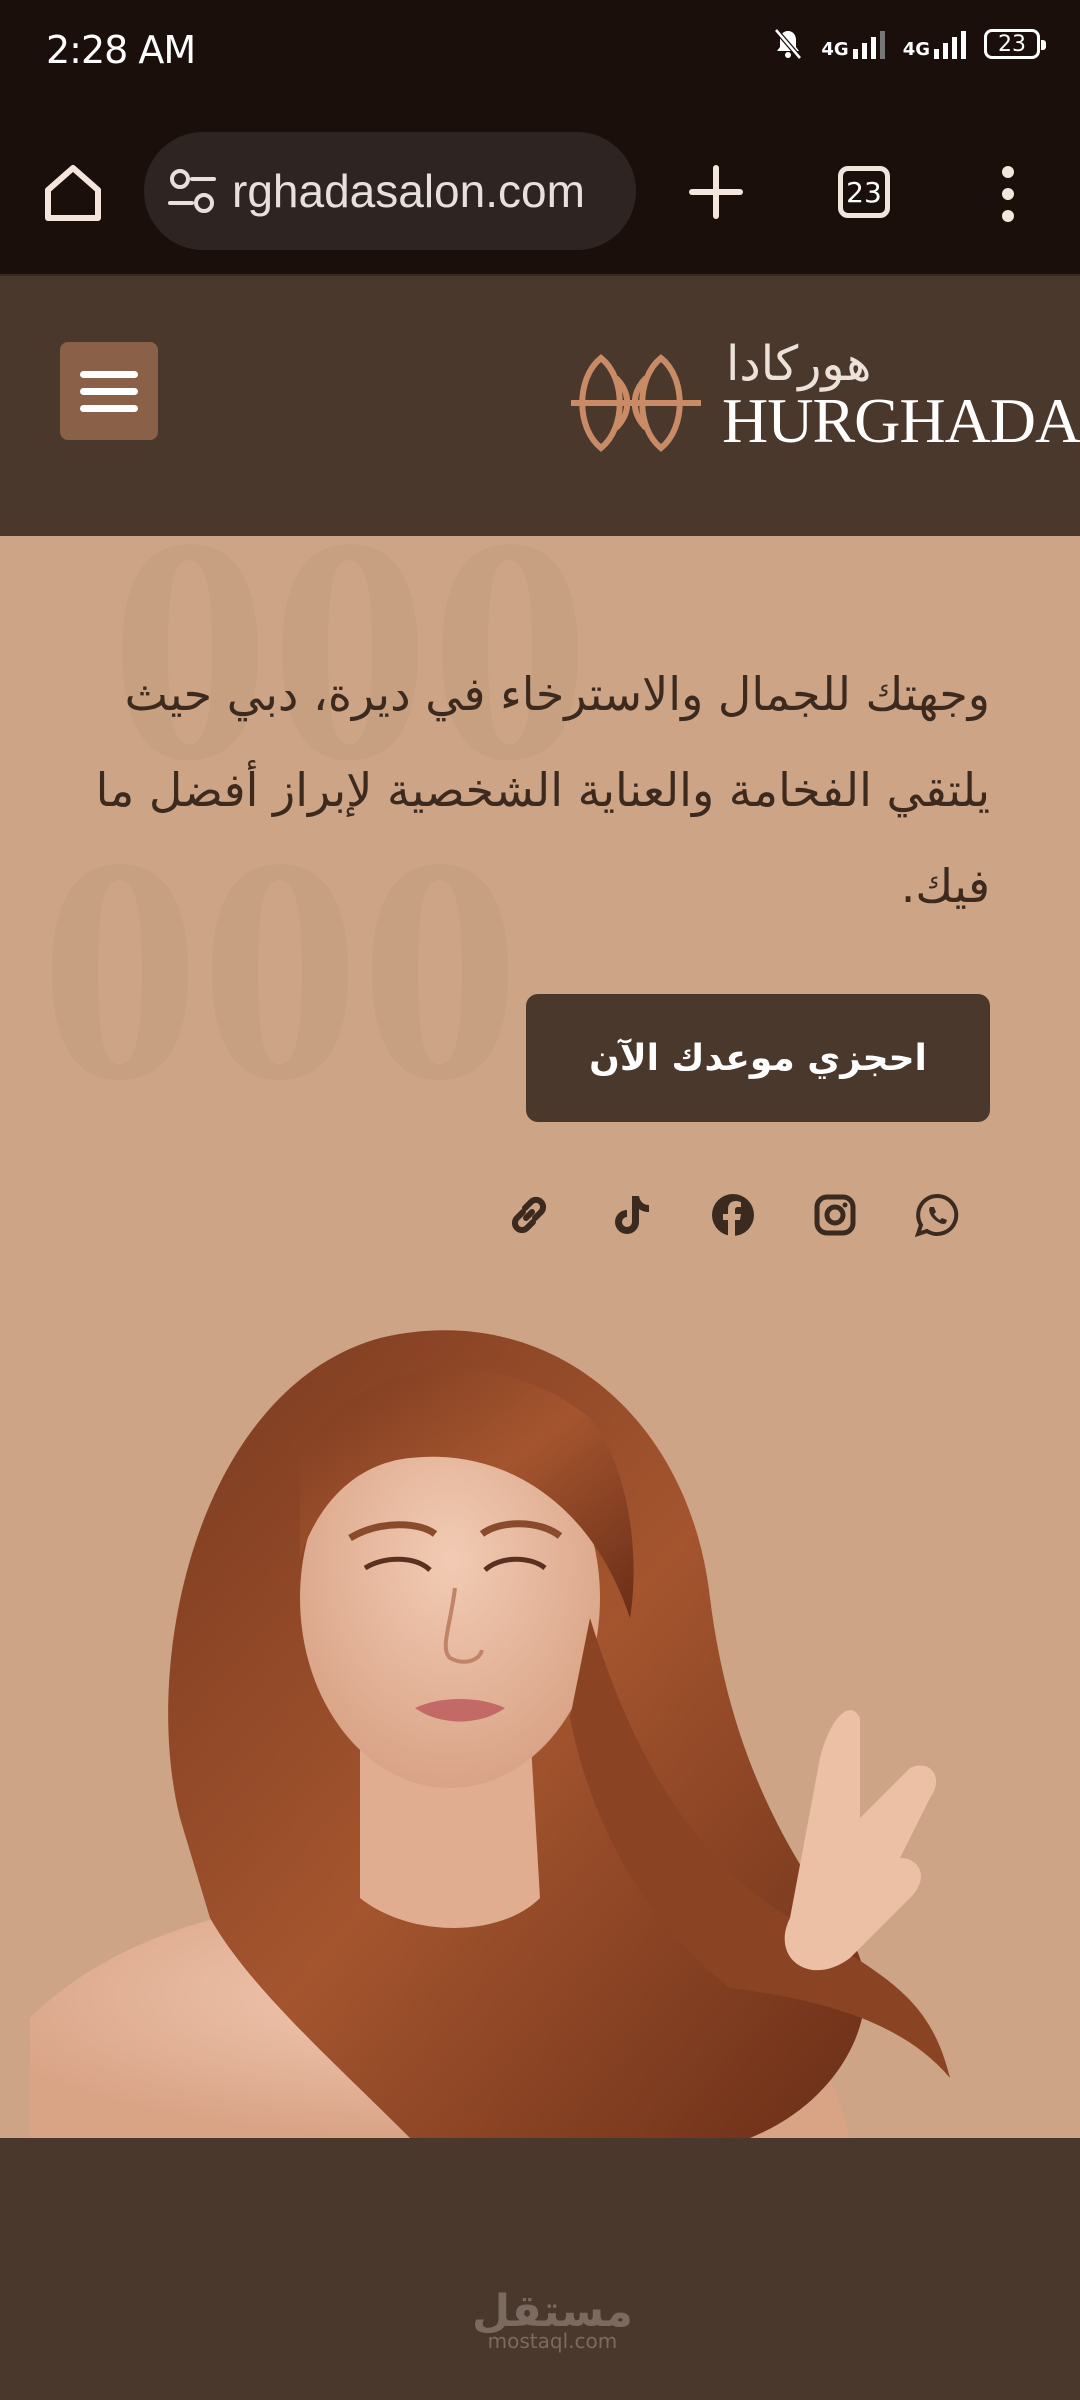 This screenshot has height=2400, width=1080. I want to click on battery-icon: 23, so click(1015, 44).